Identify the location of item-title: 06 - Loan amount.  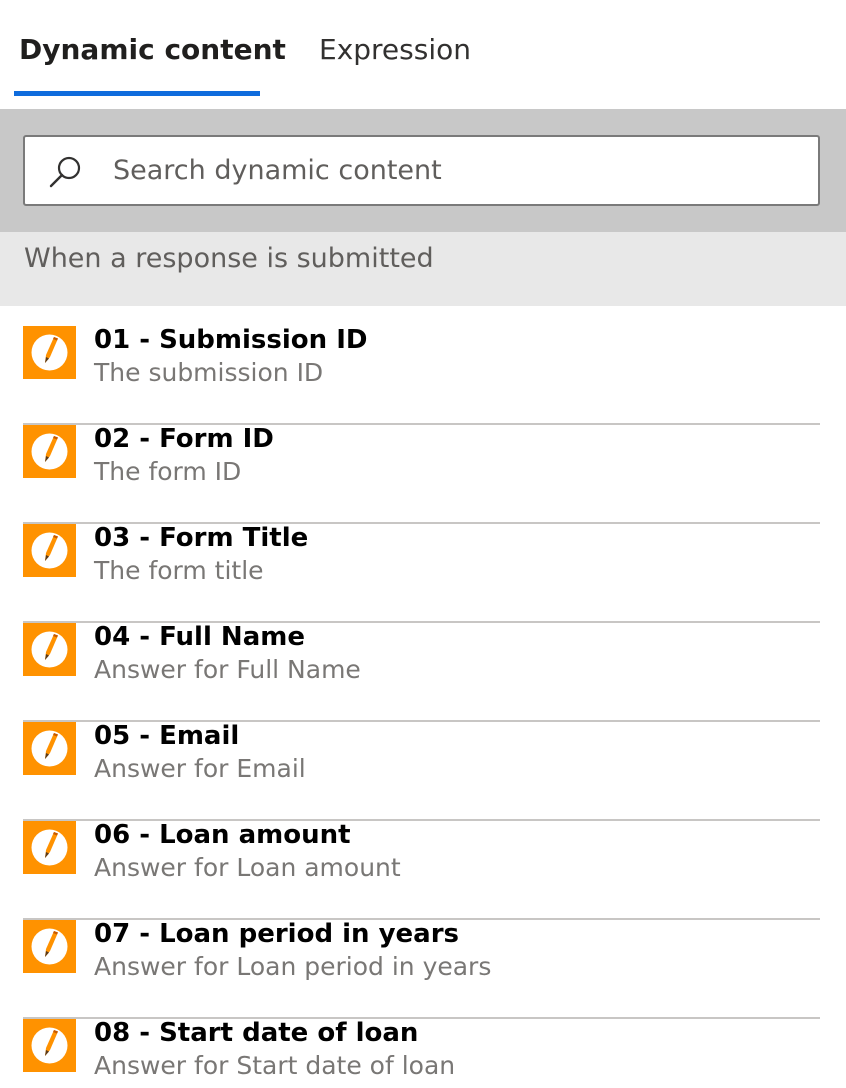
(222, 835).